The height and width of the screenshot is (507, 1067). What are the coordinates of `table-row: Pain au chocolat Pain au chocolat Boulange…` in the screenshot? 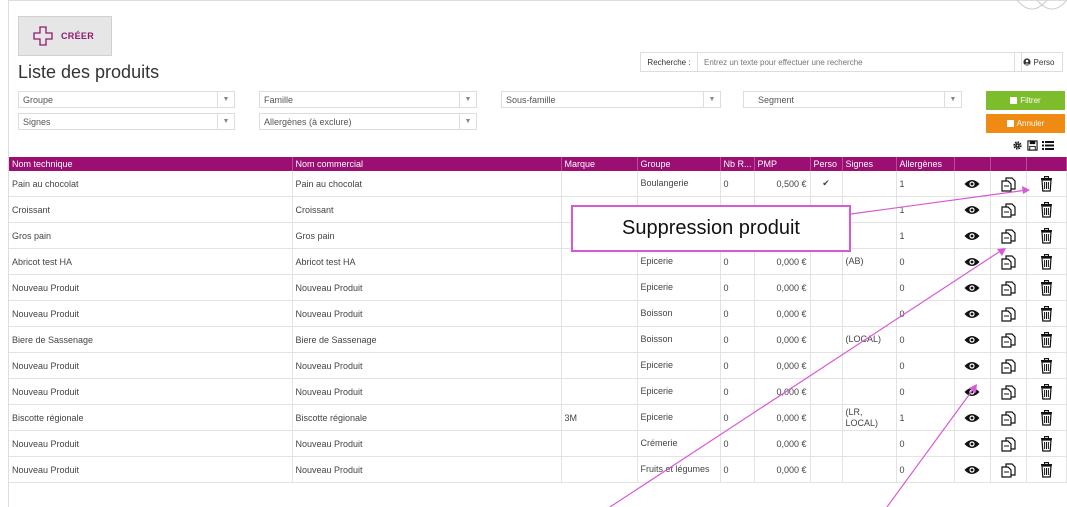 It's located at (538, 184).